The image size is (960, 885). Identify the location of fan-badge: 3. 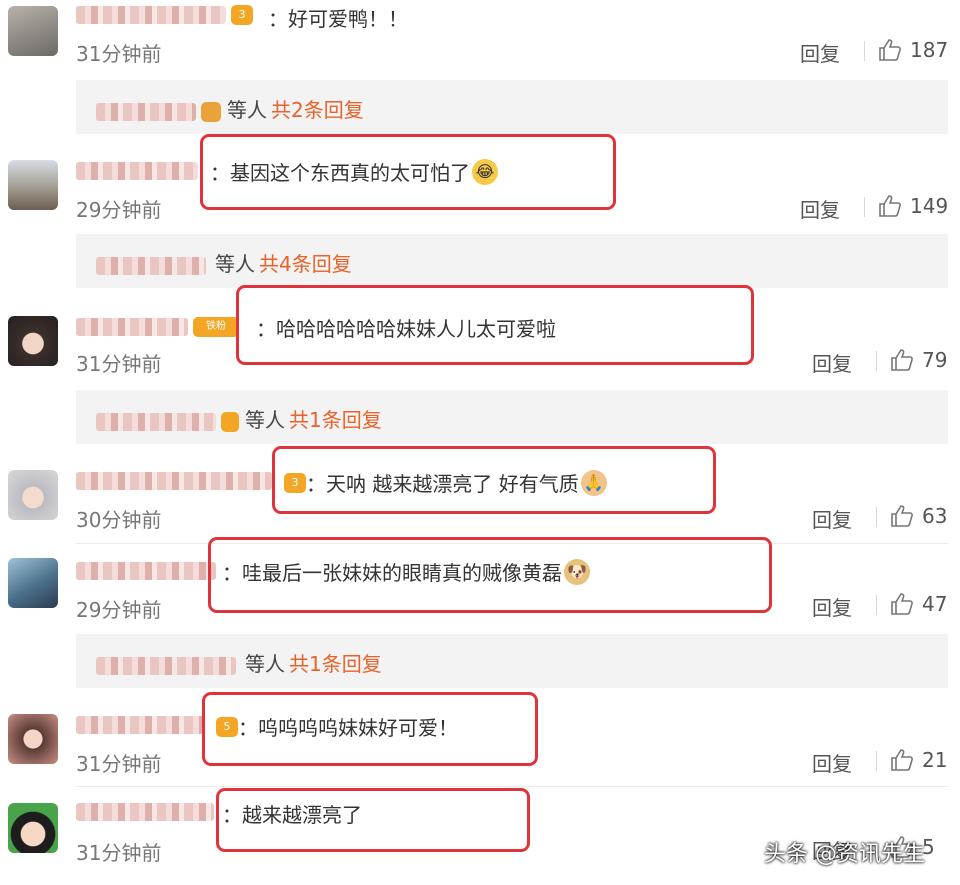
(242, 14).